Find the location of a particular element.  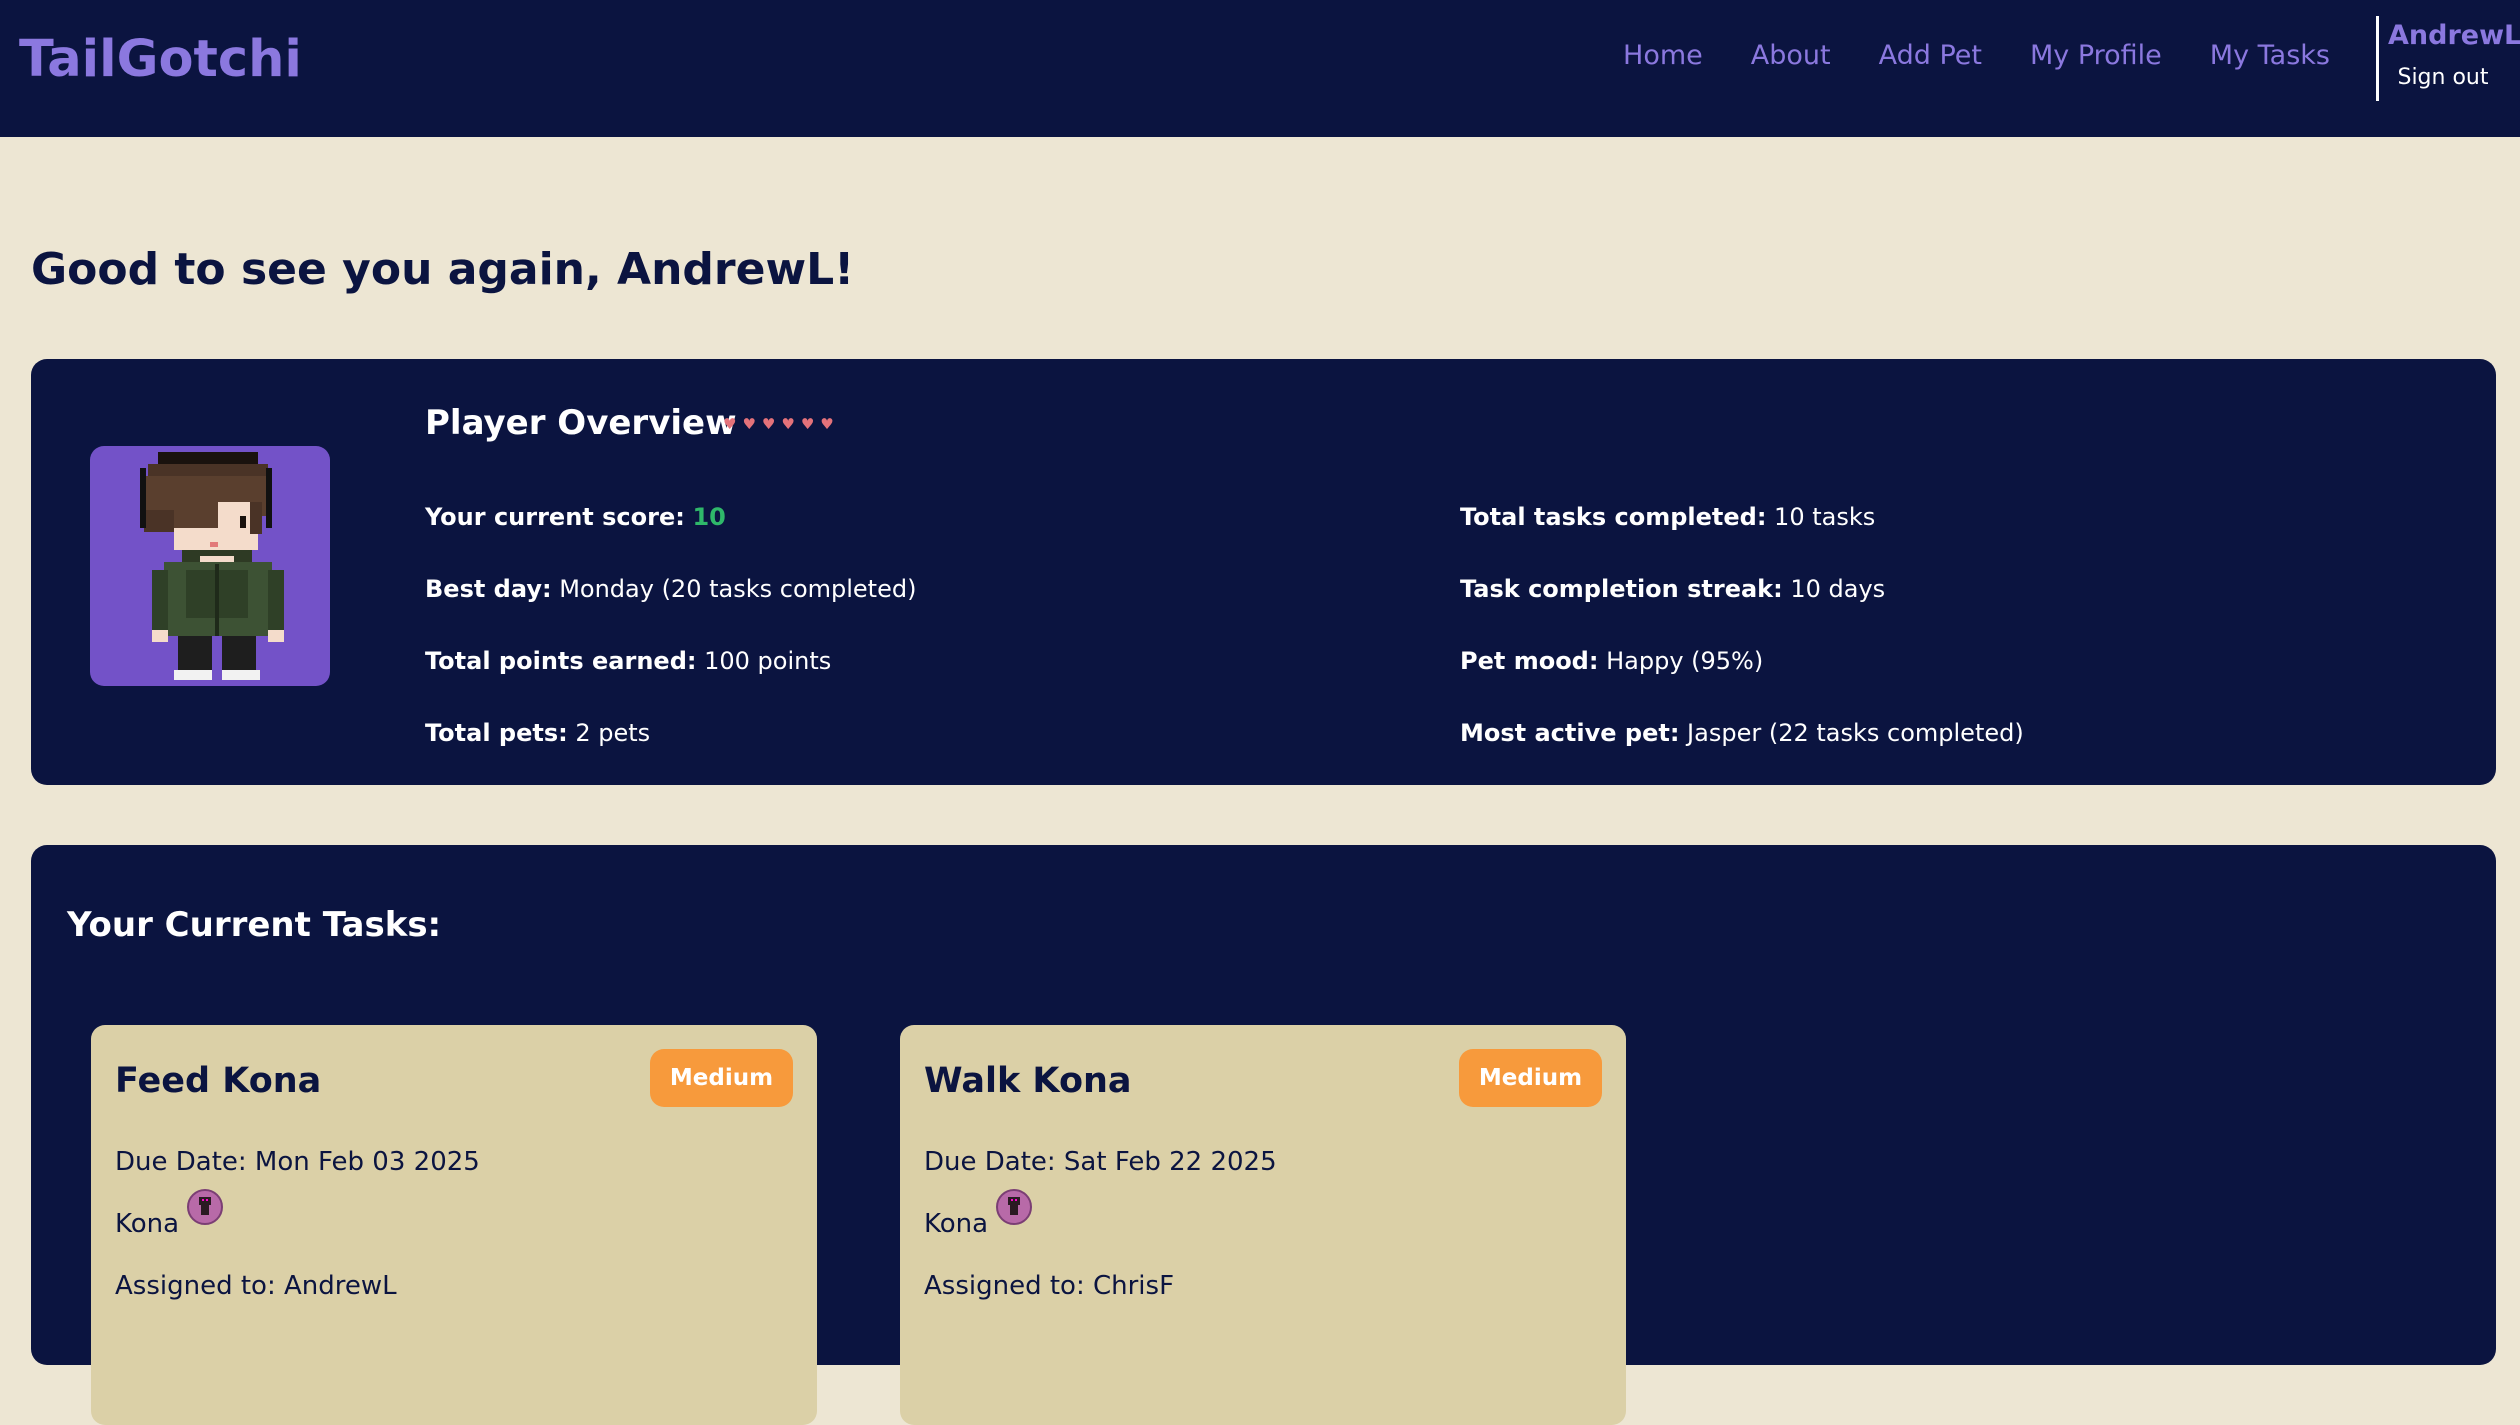

stat-value: Happy (95%) is located at coordinates (1681, 661).